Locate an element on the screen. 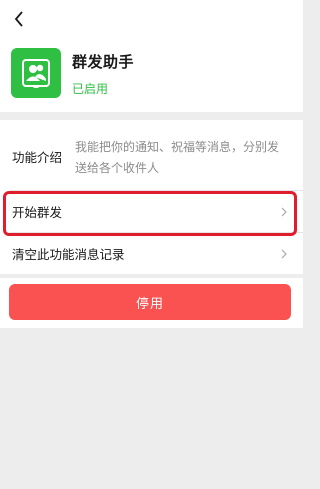 Image resolution: width=320 pixels, height=489 pixels. back-button is located at coordinates (19, 19).